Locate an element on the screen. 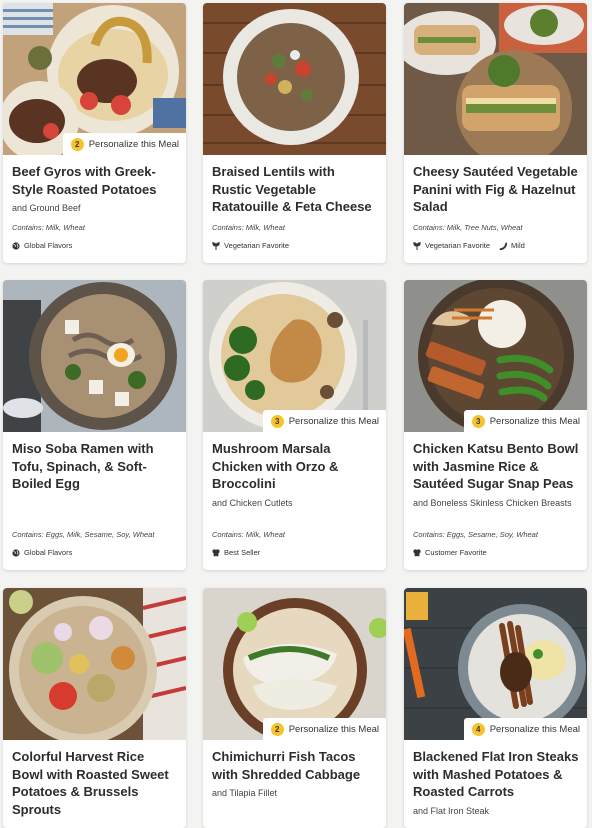 The image size is (592, 828). tag-label: Customer Favorite is located at coordinates (456, 552).